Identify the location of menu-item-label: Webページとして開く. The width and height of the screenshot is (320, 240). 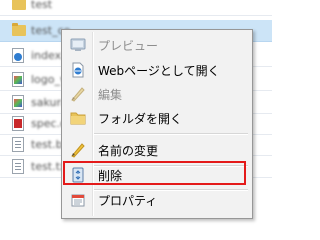
(159, 71).